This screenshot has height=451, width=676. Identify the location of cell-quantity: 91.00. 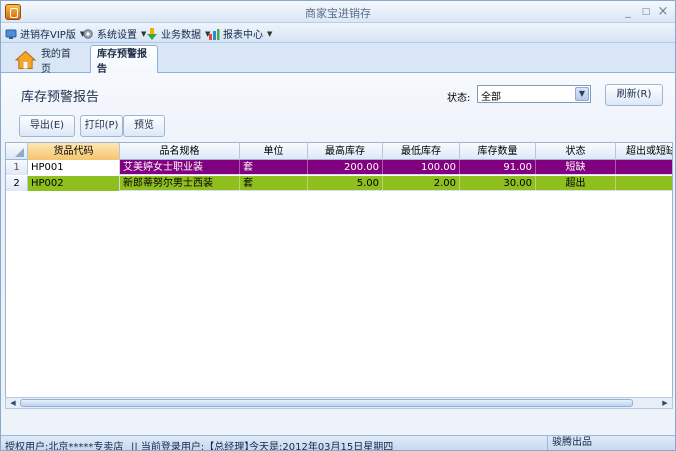
(498, 167).